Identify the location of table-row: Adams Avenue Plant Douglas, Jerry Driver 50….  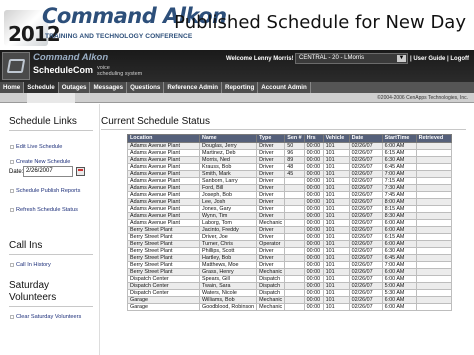
(289, 146).